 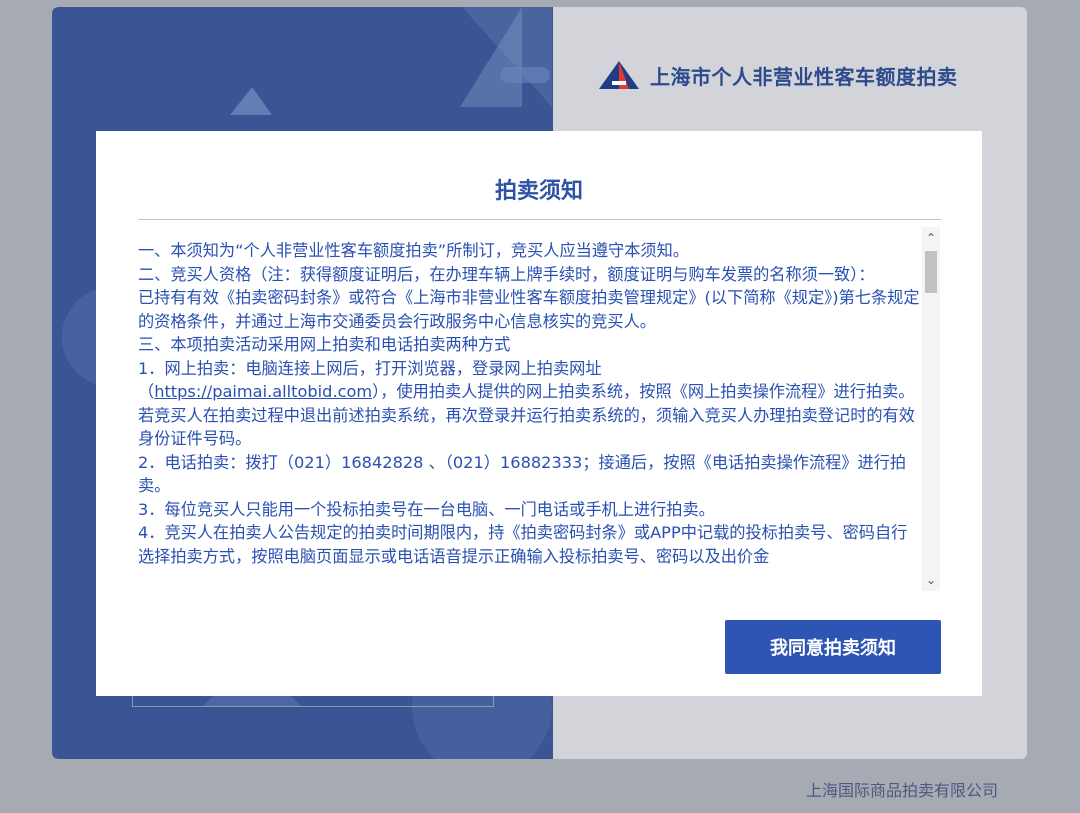 I want to click on scroll-up-arrow-icon: ⌃, so click(x=931, y=238).